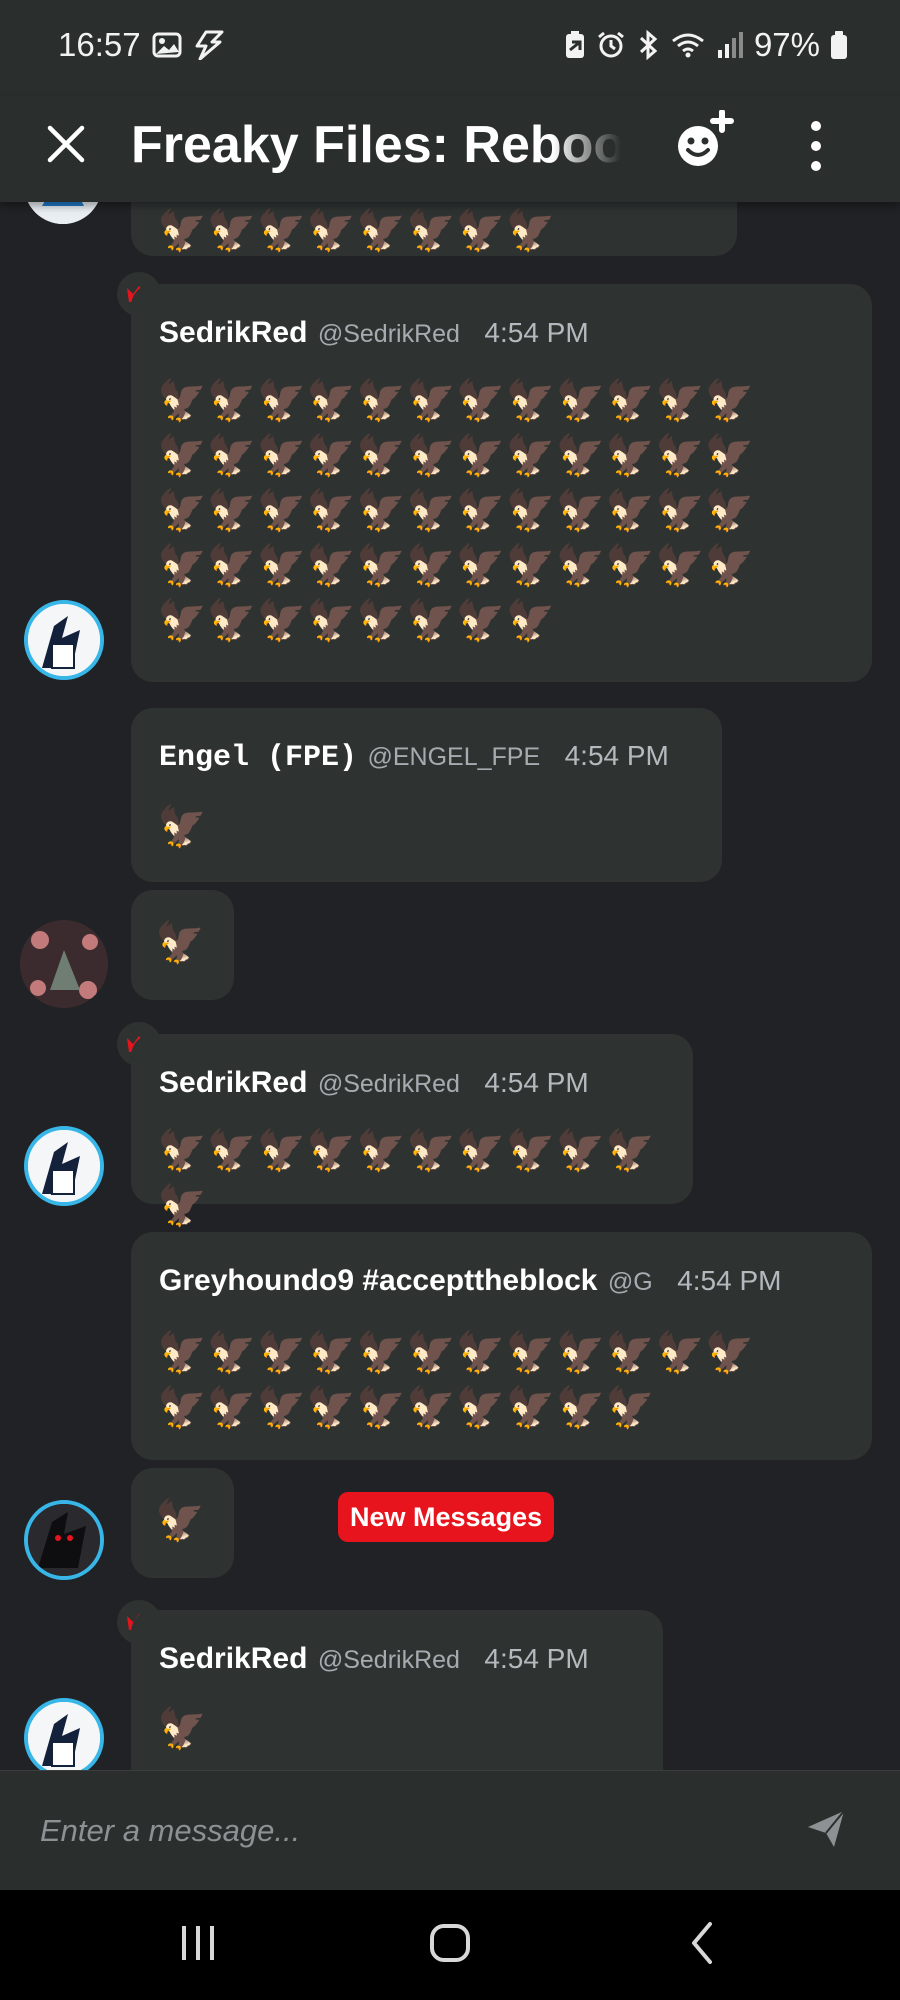  I want to click on wifi-icon, so click(688, 45).